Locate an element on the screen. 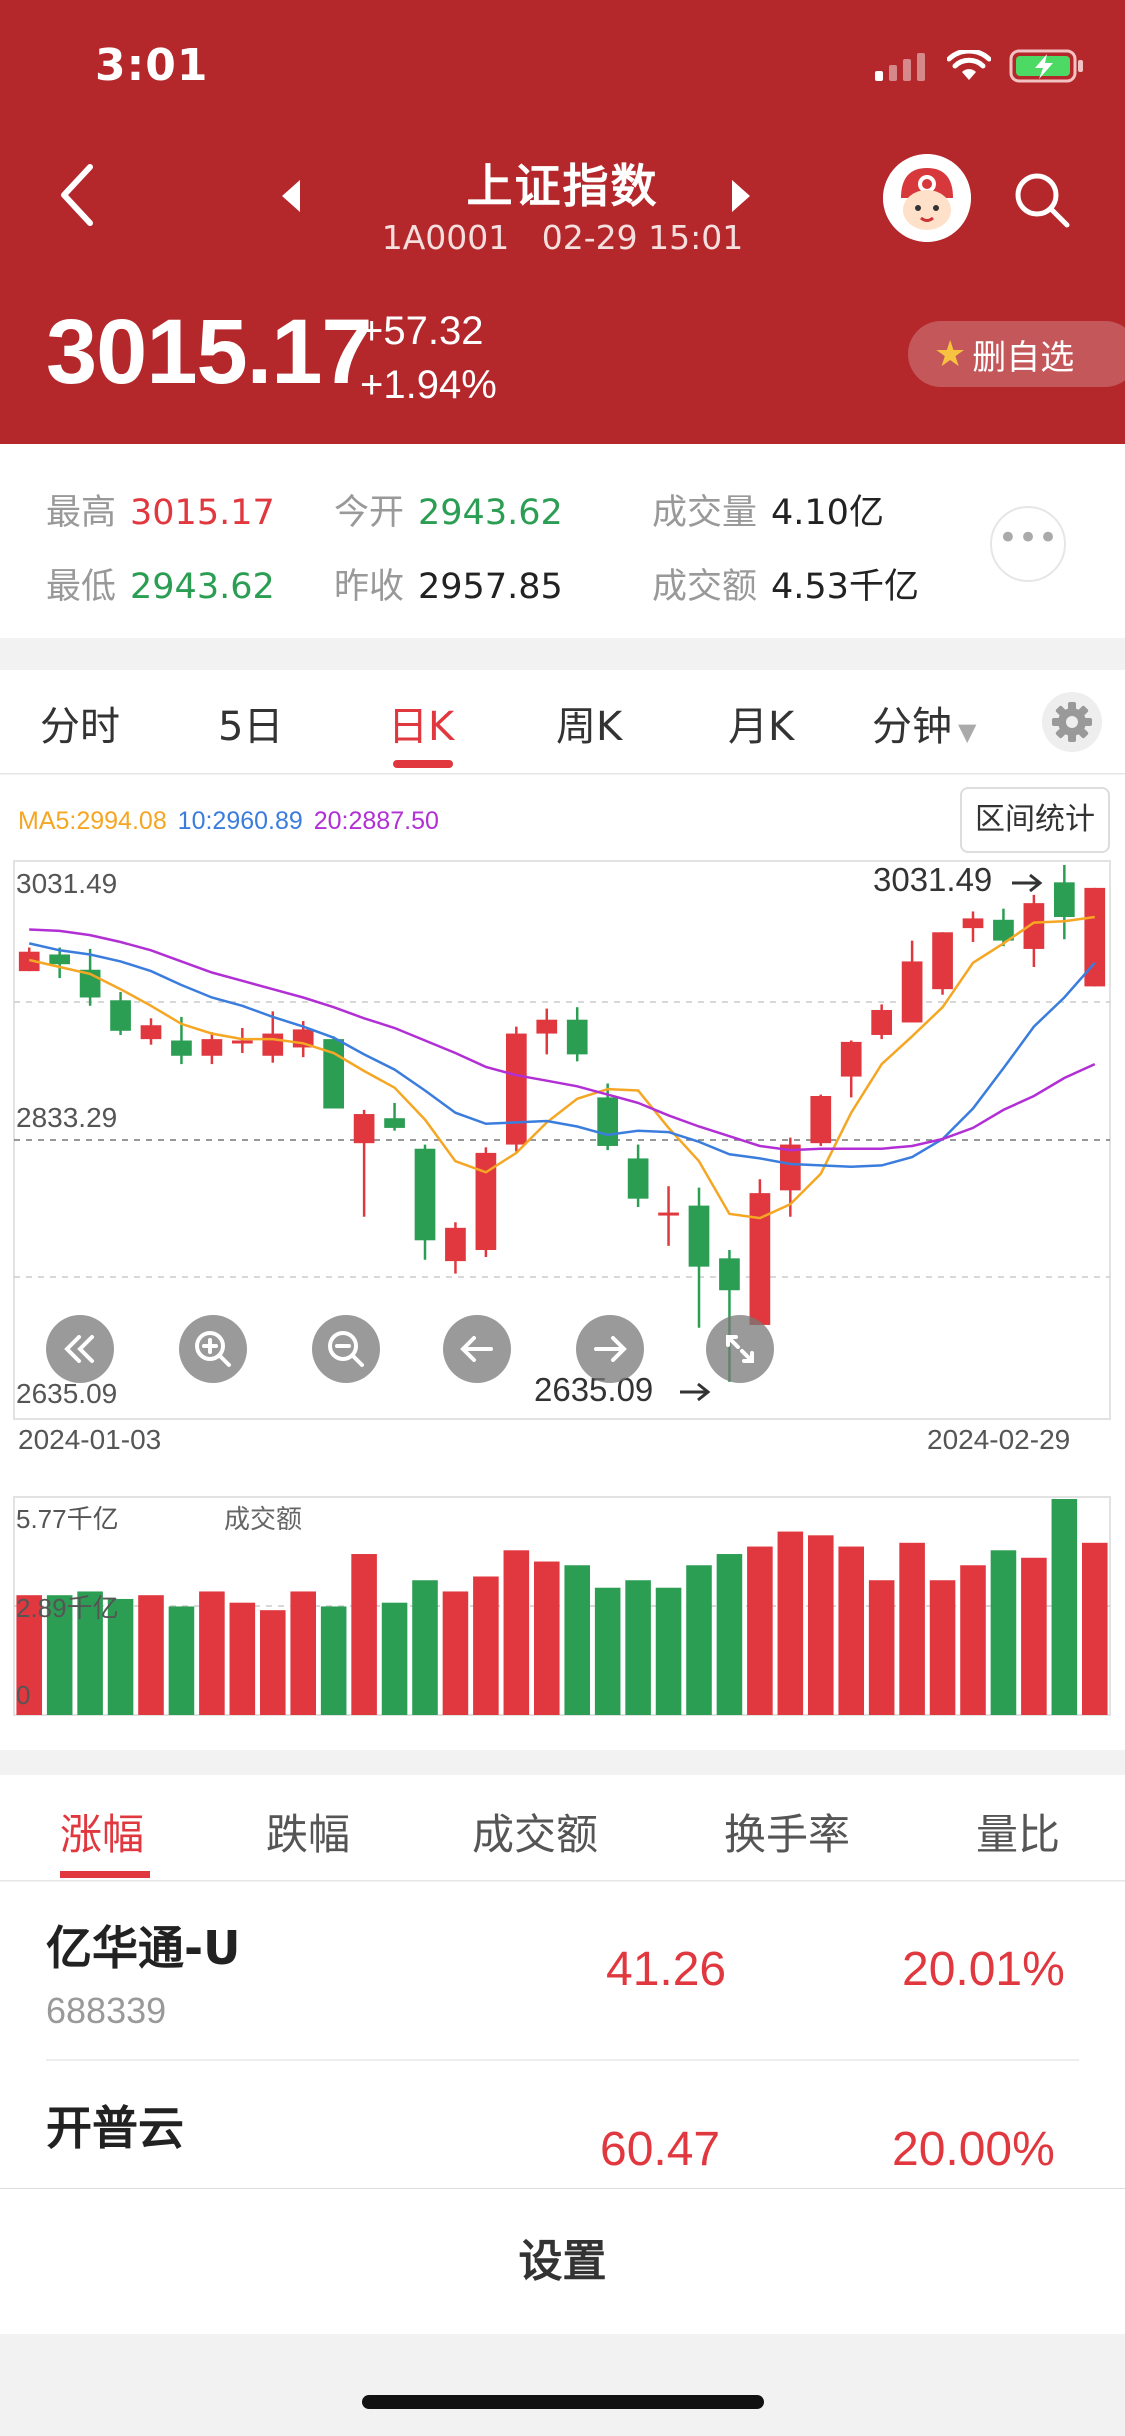  tab-turnover: 换手率 is located at coordinates (787, 1831).